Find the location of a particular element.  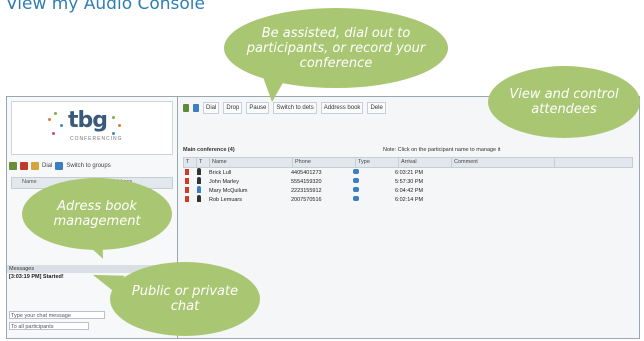

participant-phone: 2007570516 is located at coordinates (306, 199).